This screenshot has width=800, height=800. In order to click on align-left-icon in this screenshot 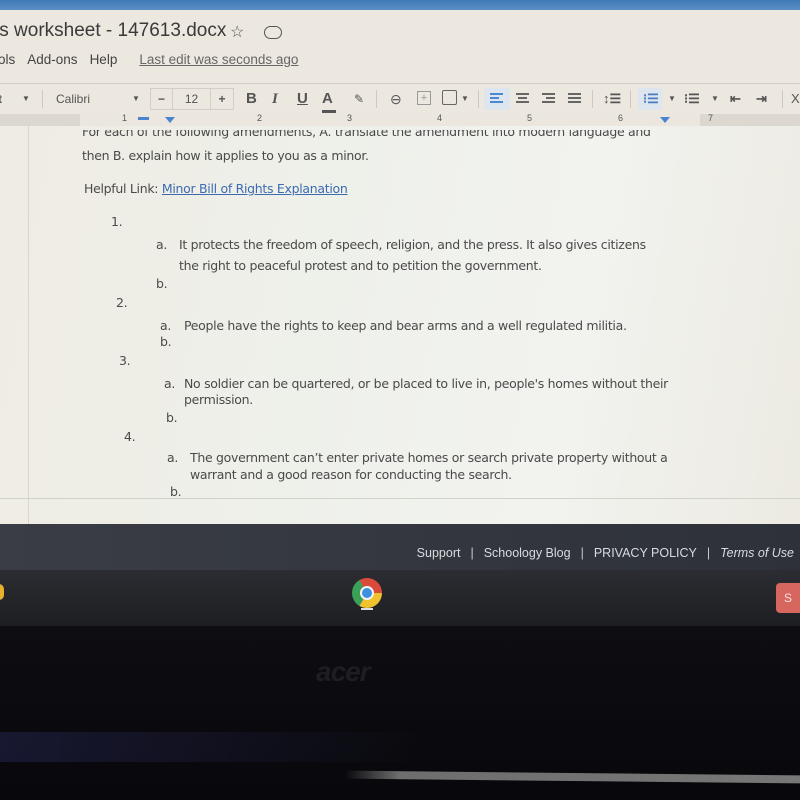, I will do `click(496, 99)`.